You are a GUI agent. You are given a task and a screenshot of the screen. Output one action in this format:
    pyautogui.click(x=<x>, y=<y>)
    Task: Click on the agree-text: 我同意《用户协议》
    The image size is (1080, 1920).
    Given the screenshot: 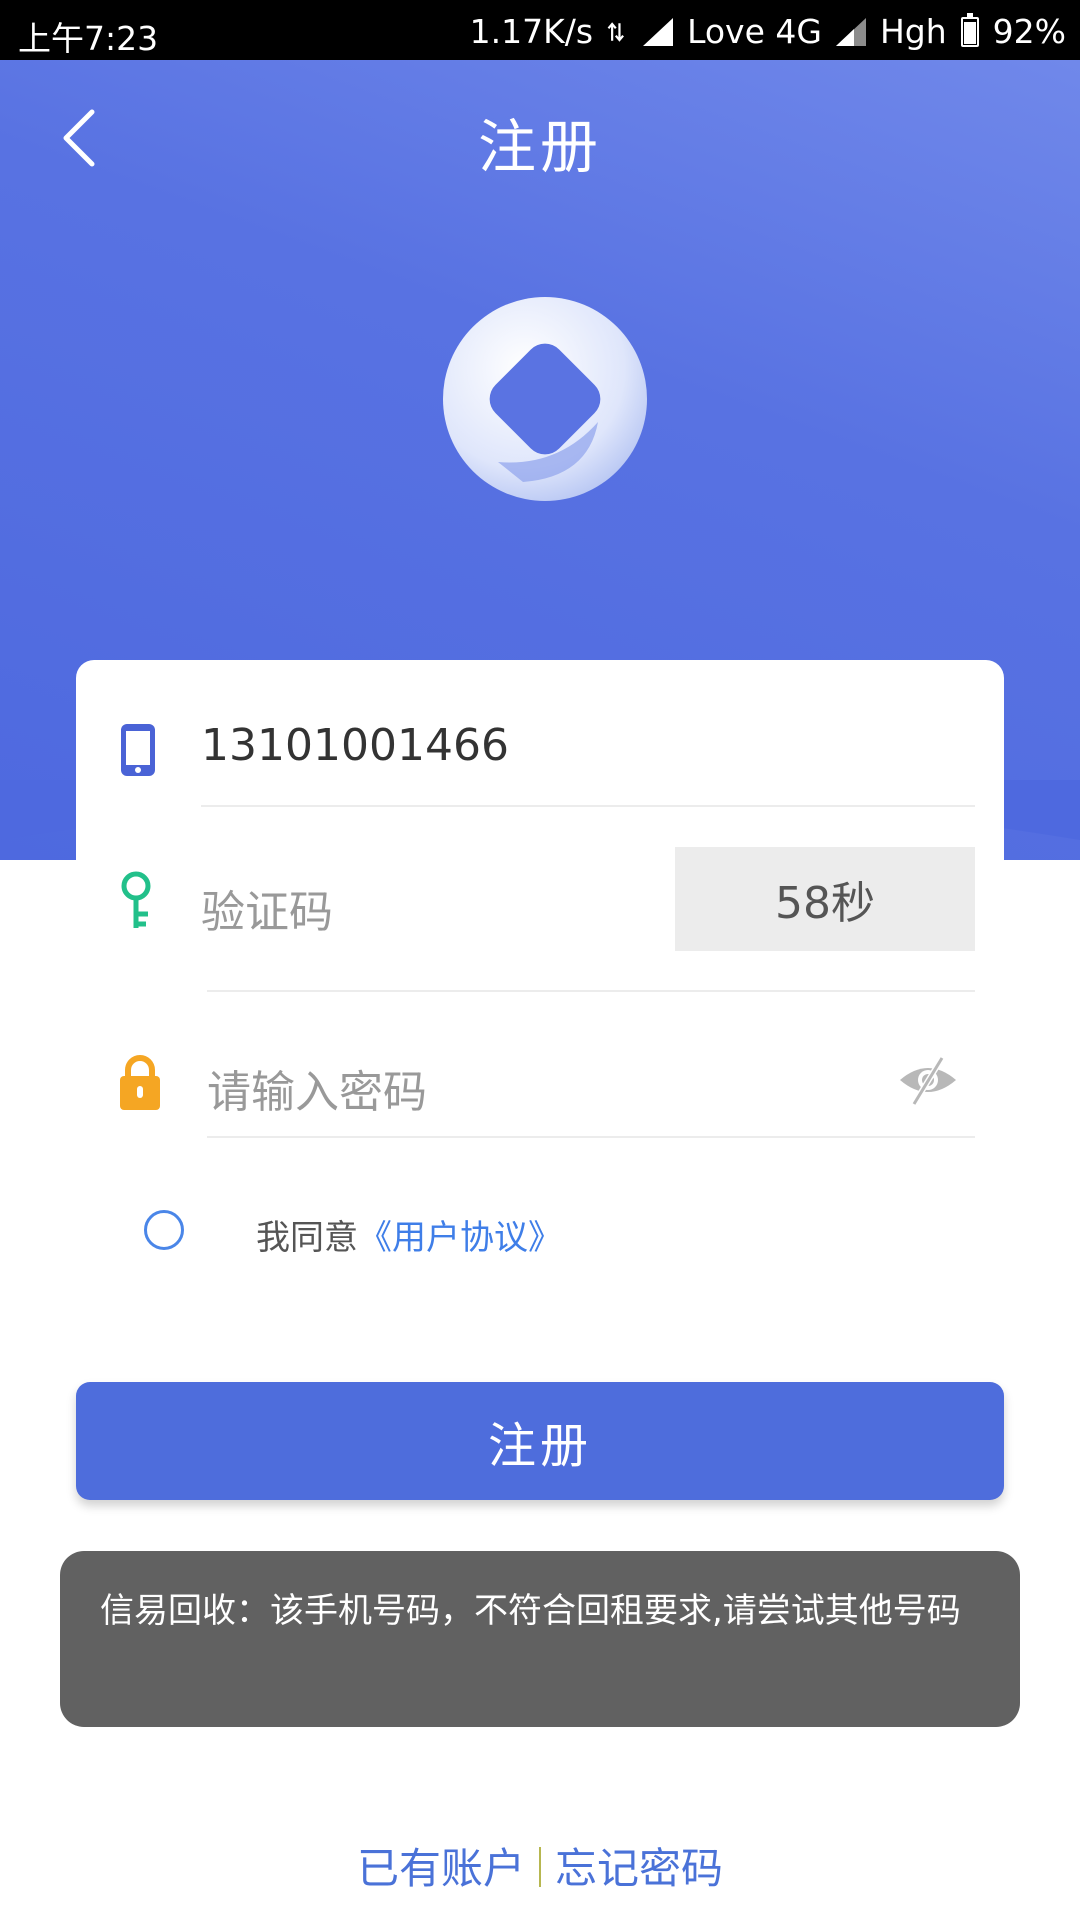 What is the action you would take?
    pyautogui.click(x=409, y=1234)
    